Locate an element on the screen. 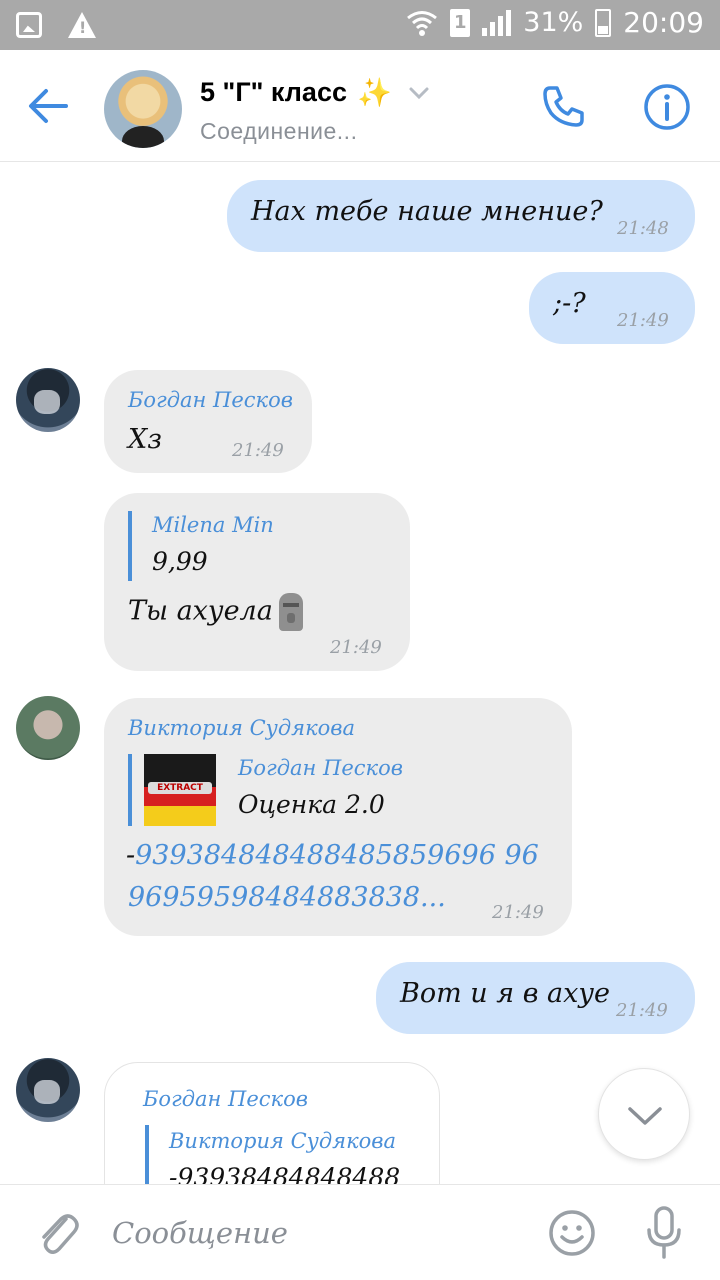 Image resolution: width=720 pixels, height=1280 pixels. message-prefix: - is located at coordinates (131, 855).